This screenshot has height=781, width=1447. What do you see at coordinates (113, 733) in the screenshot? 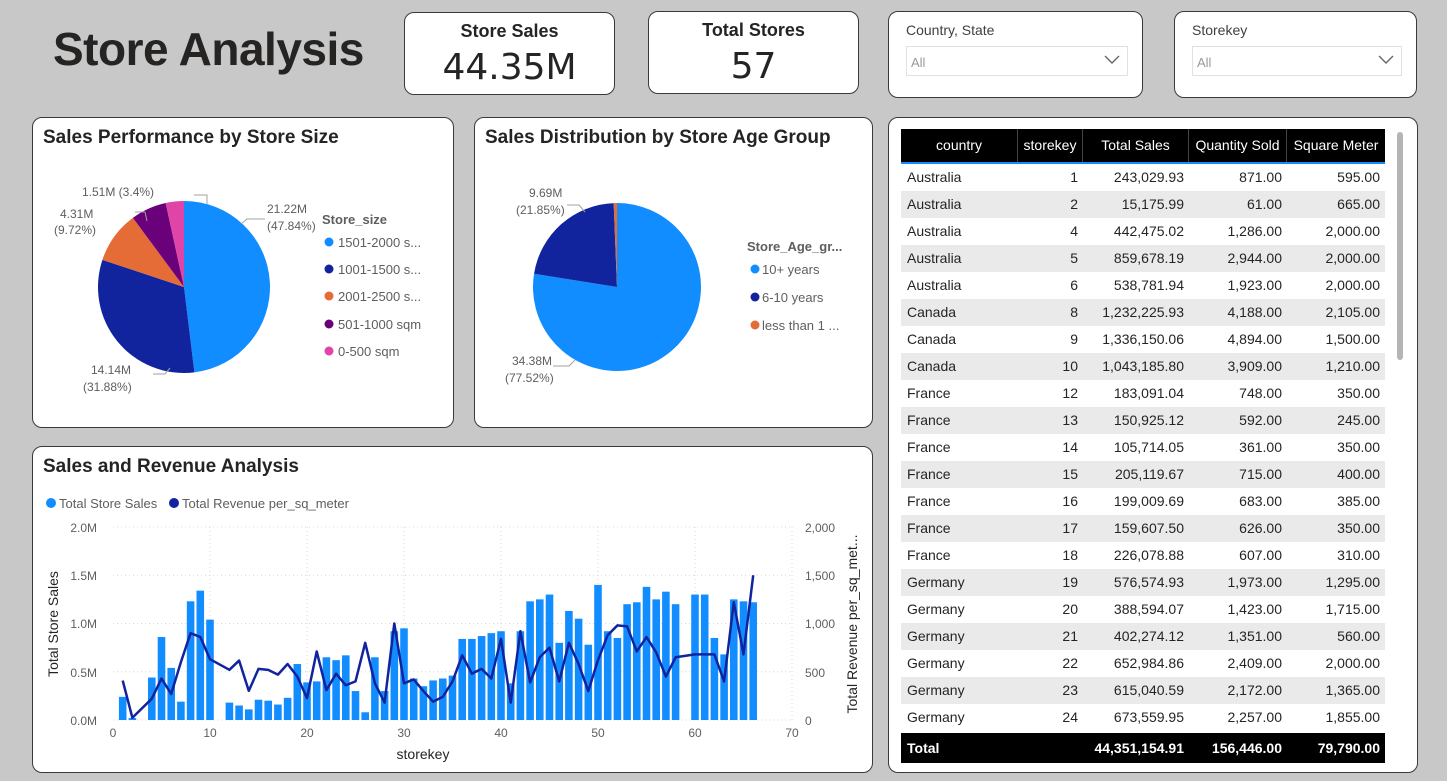
I see `x-tick-label: 0` at bounding box center [113, 733].